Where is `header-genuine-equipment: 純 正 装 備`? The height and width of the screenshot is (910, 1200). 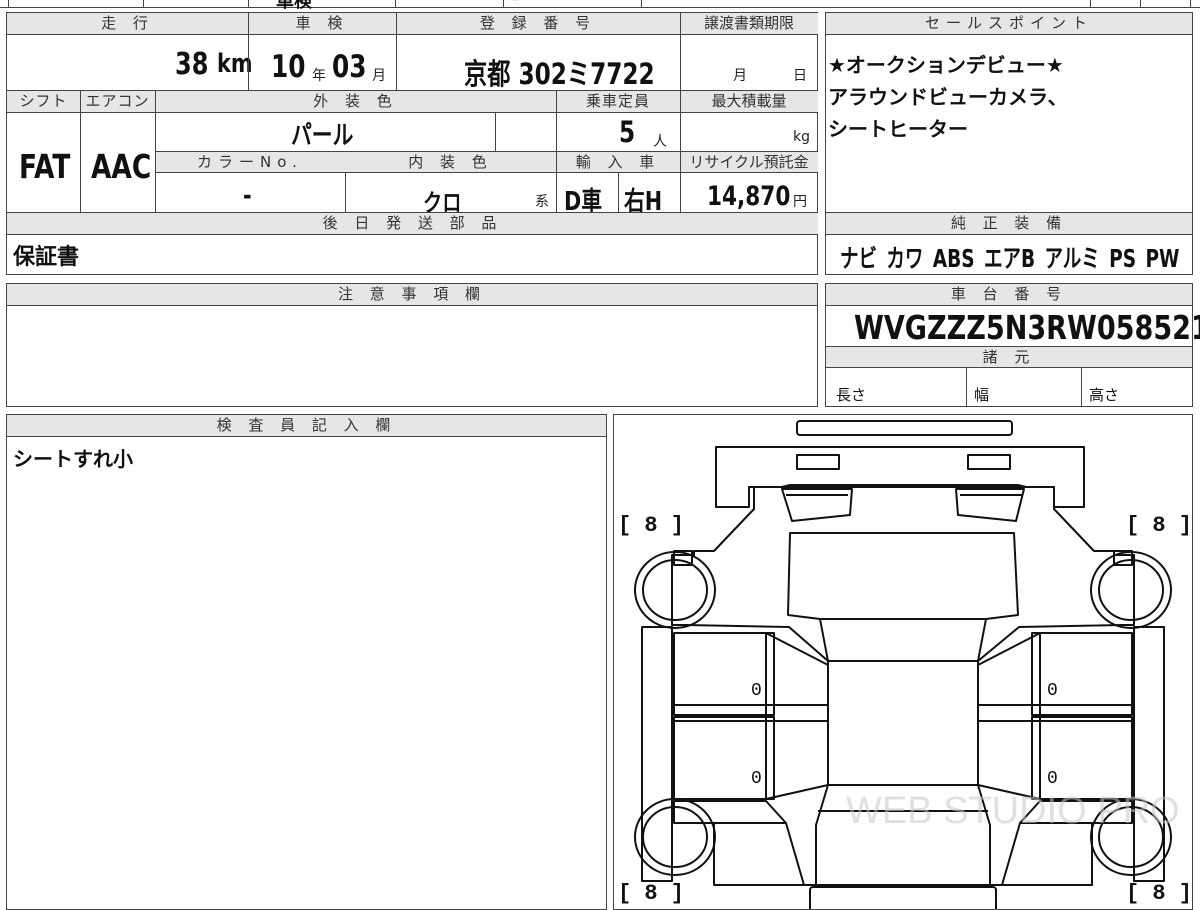 header-genuine-equipment: 純 正 装 備 is located at coordinates (1009, 224).